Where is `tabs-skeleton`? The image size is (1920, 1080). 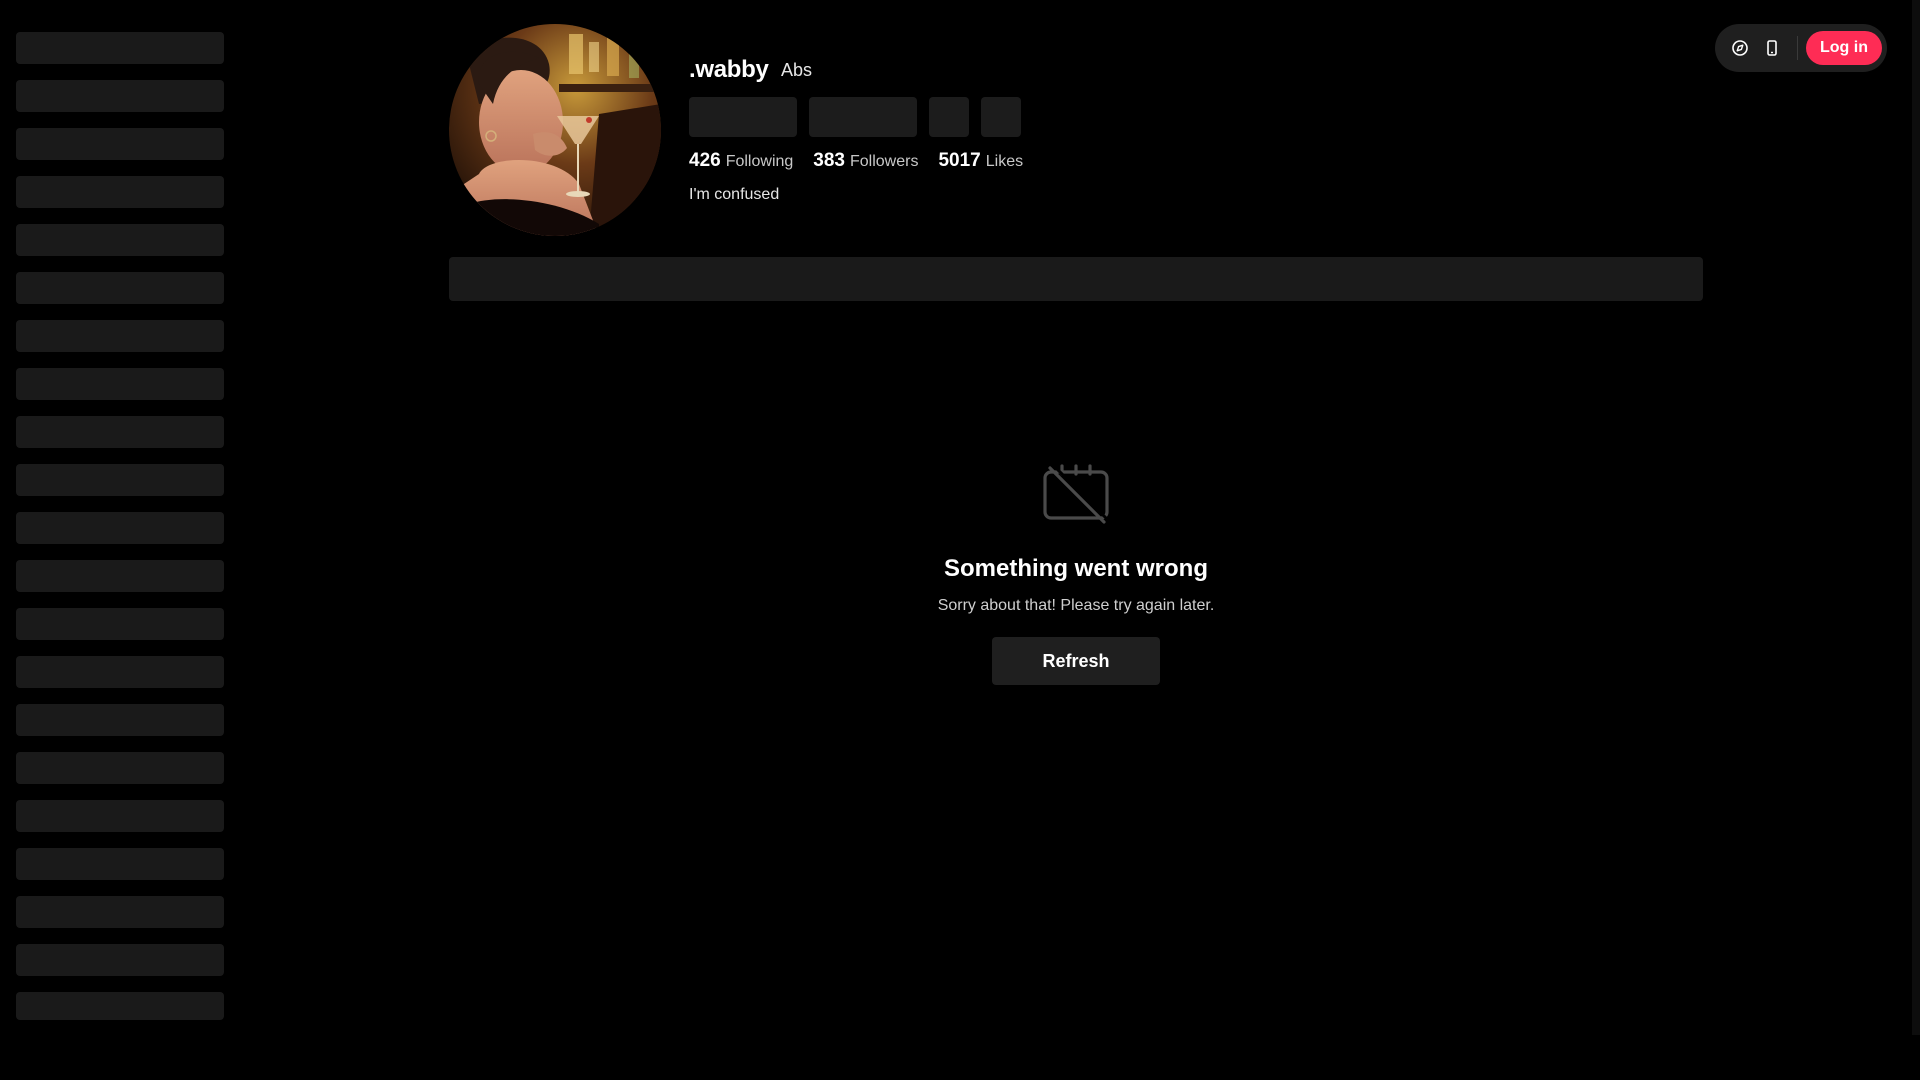 tabs-skeleton is located at coordinates (1076, 279).